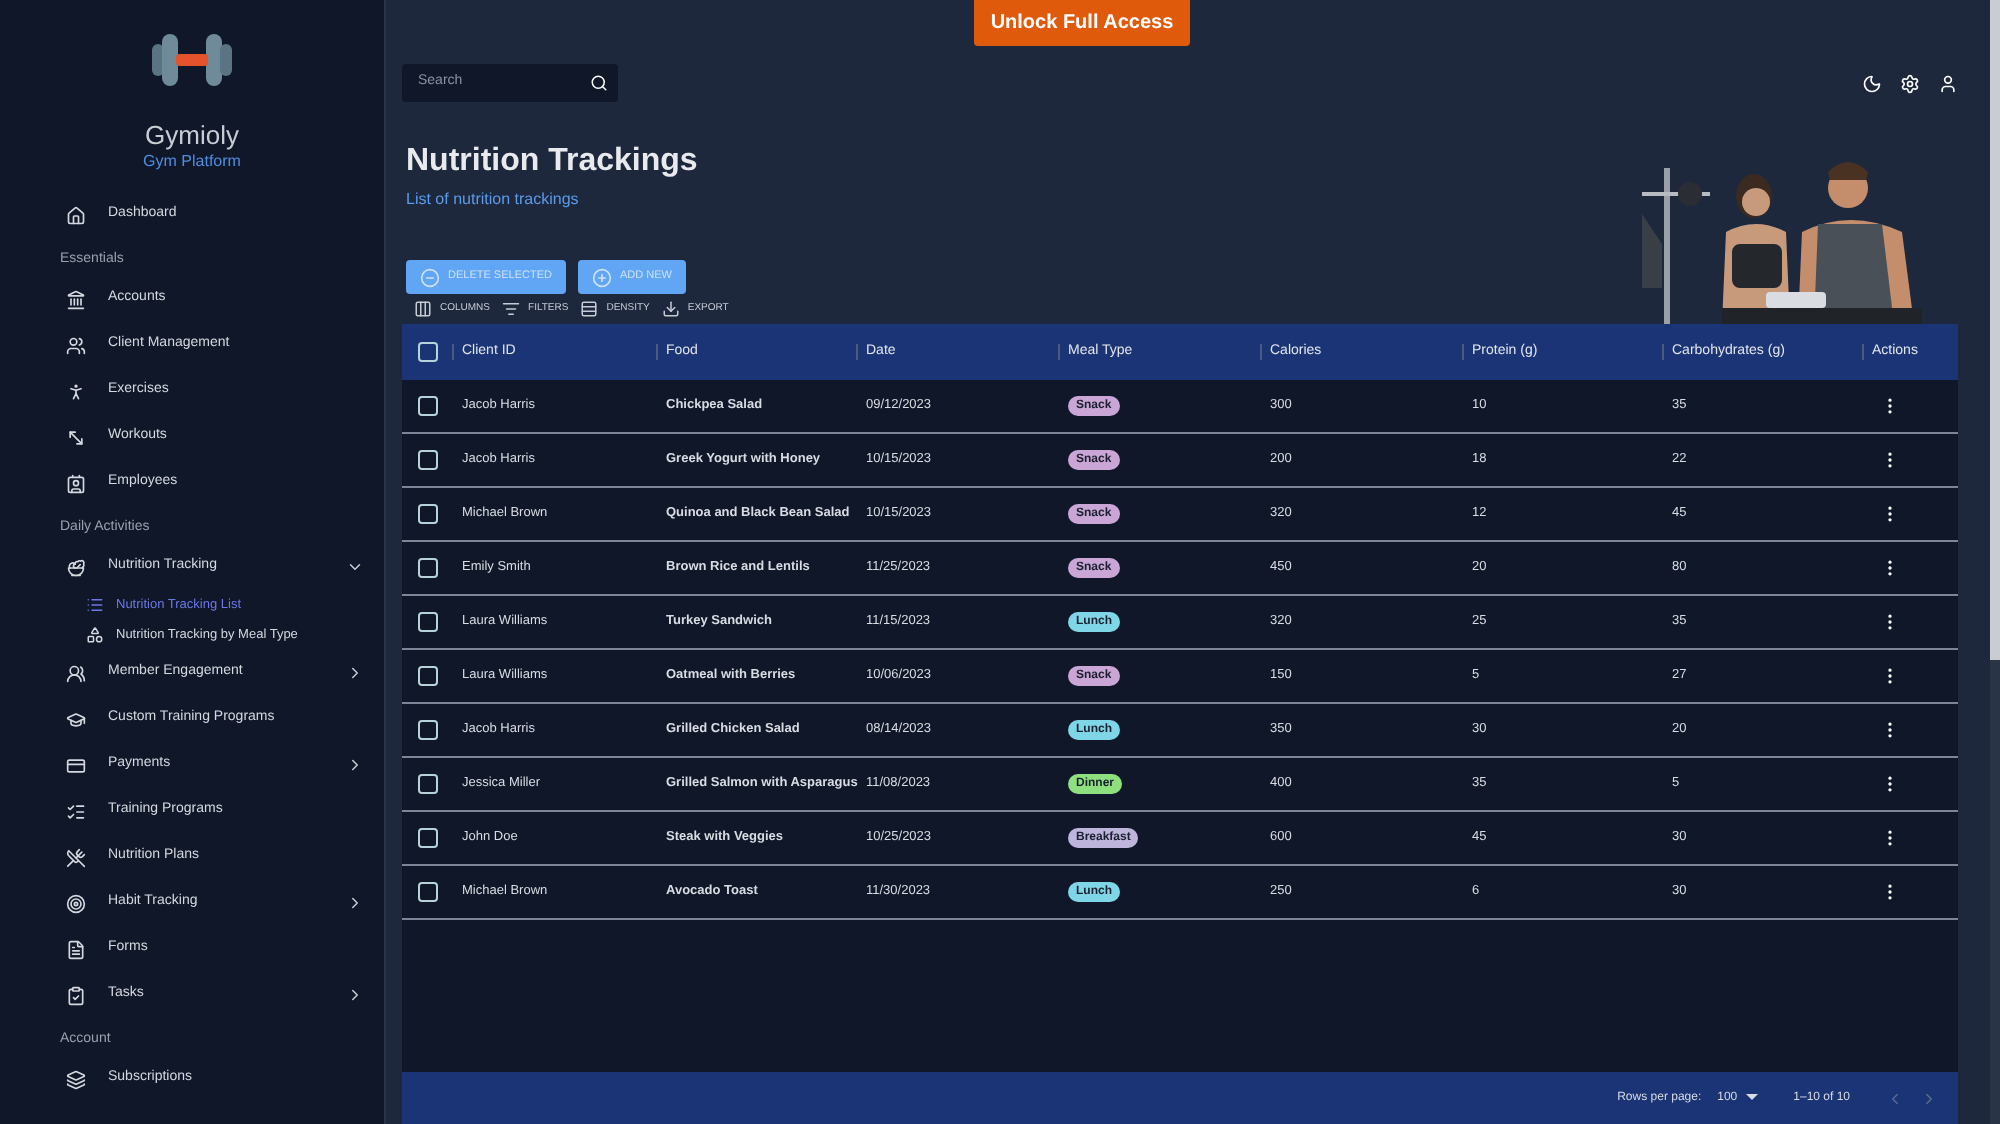 This screenshot has height=1124, width=2000. Describe the element at coordinates (95, 605) in the screenshot. I see `list-icon` at that location.